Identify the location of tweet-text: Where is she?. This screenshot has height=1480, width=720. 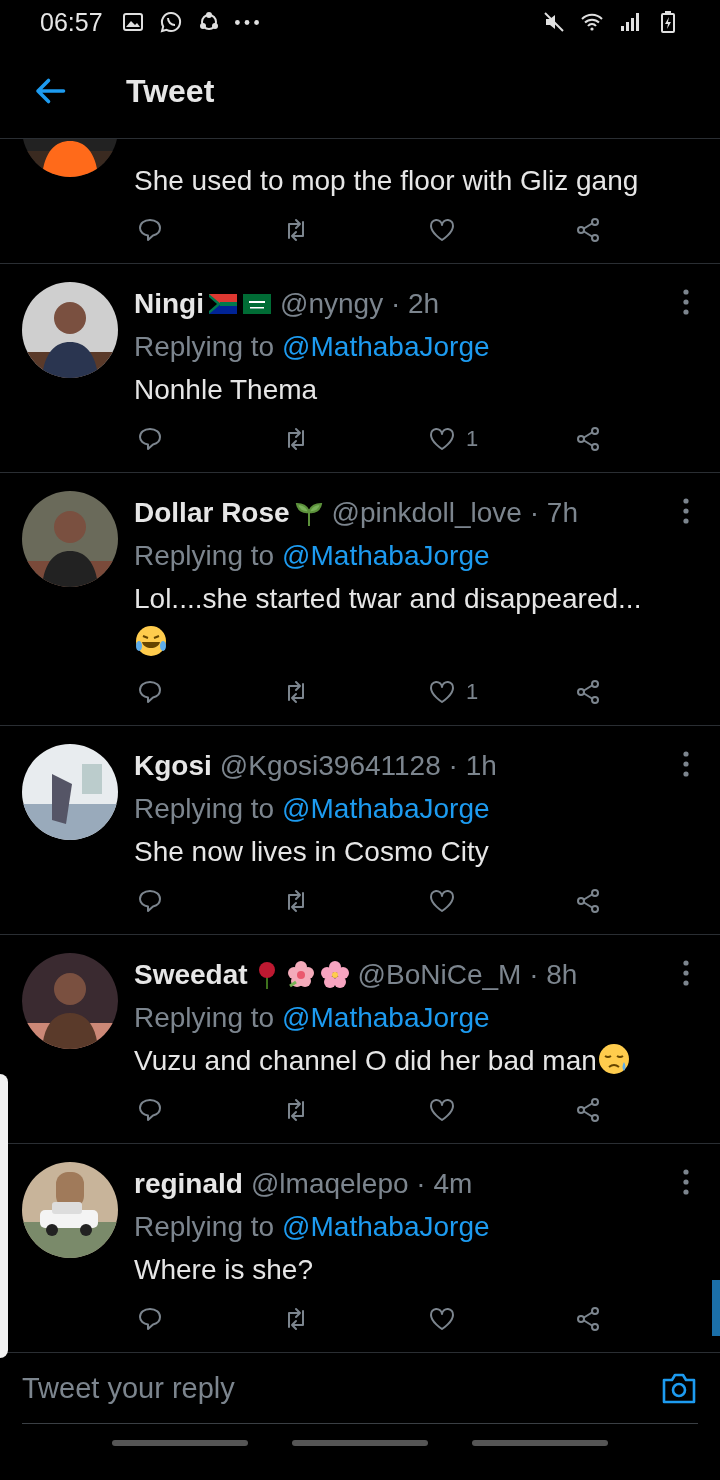
(223, 1269).